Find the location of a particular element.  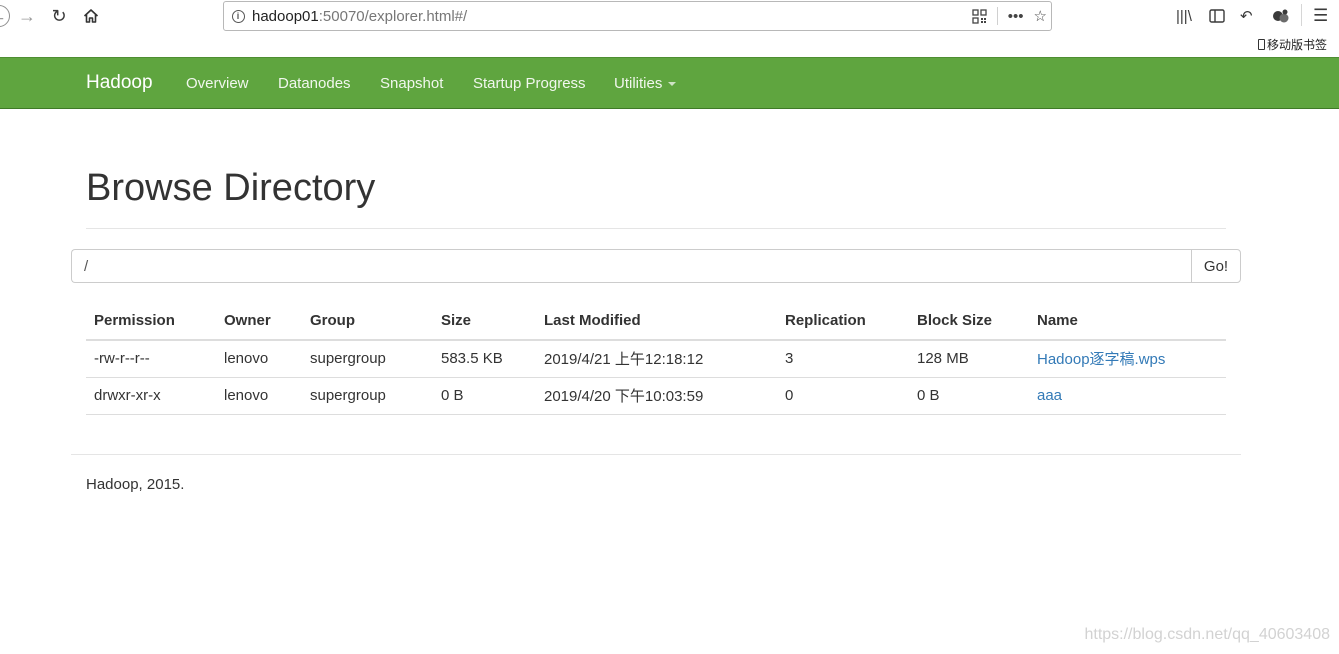

back-button: ← is located at coordinates (5, 16).